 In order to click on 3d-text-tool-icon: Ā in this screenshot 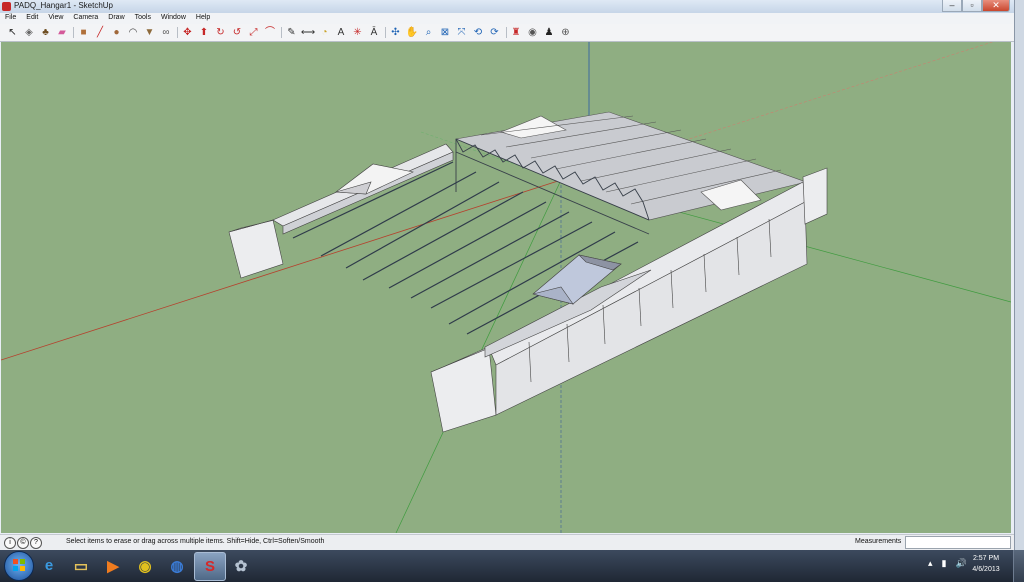, I will do `click(374, 32)`.